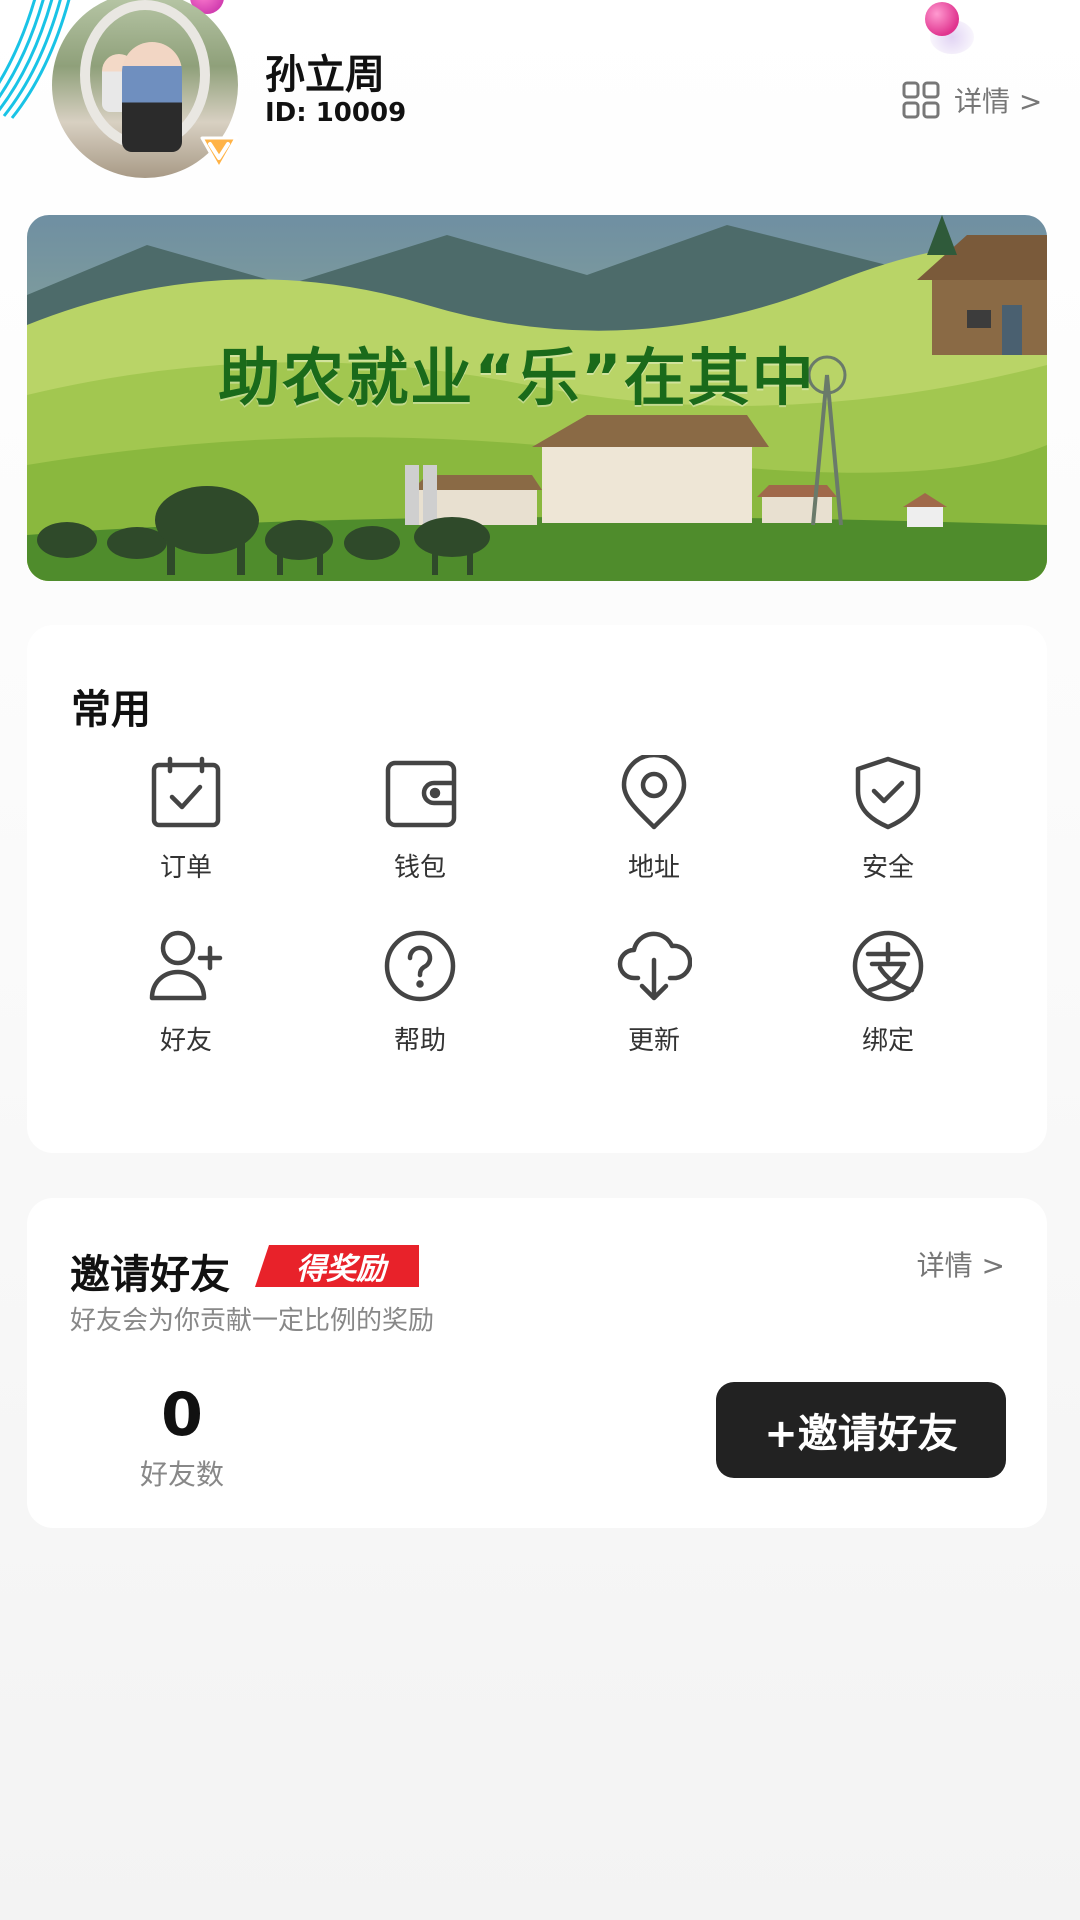  Describe the element at coordinates (185, 1041) in the screenshot. I see `menu-item-label: 好友` at that location.